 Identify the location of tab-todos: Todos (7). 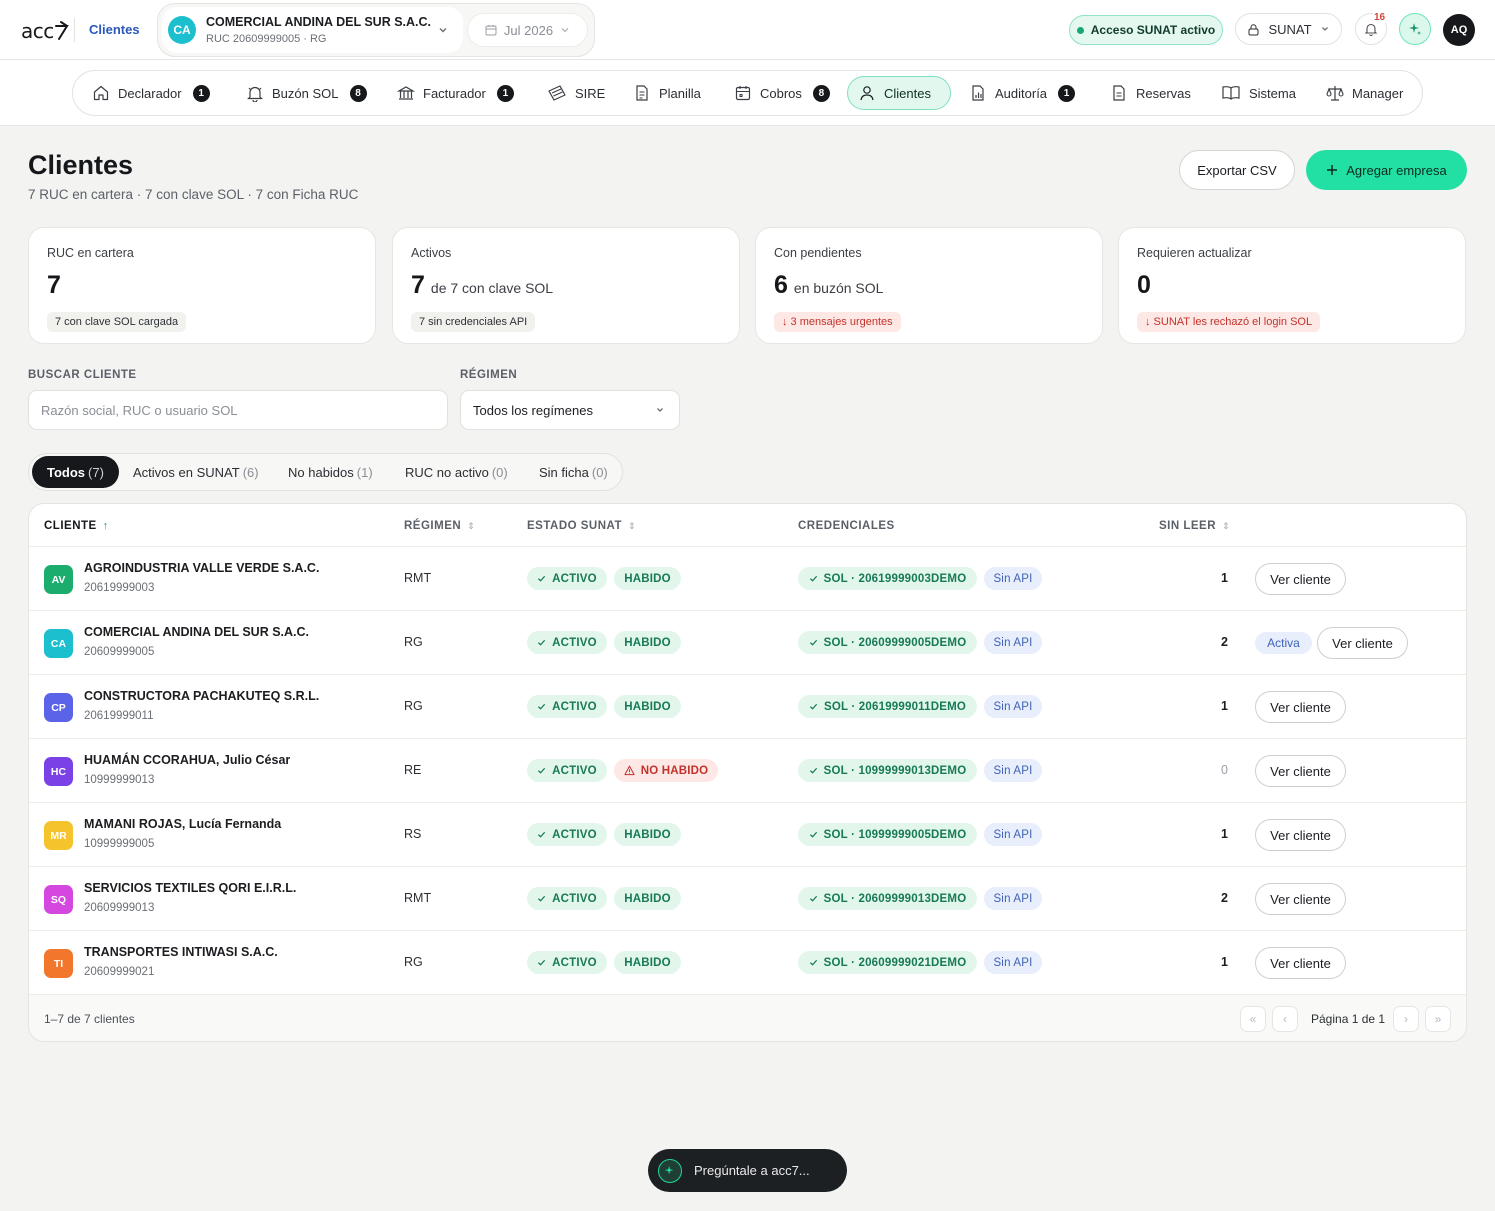
(75, 472).